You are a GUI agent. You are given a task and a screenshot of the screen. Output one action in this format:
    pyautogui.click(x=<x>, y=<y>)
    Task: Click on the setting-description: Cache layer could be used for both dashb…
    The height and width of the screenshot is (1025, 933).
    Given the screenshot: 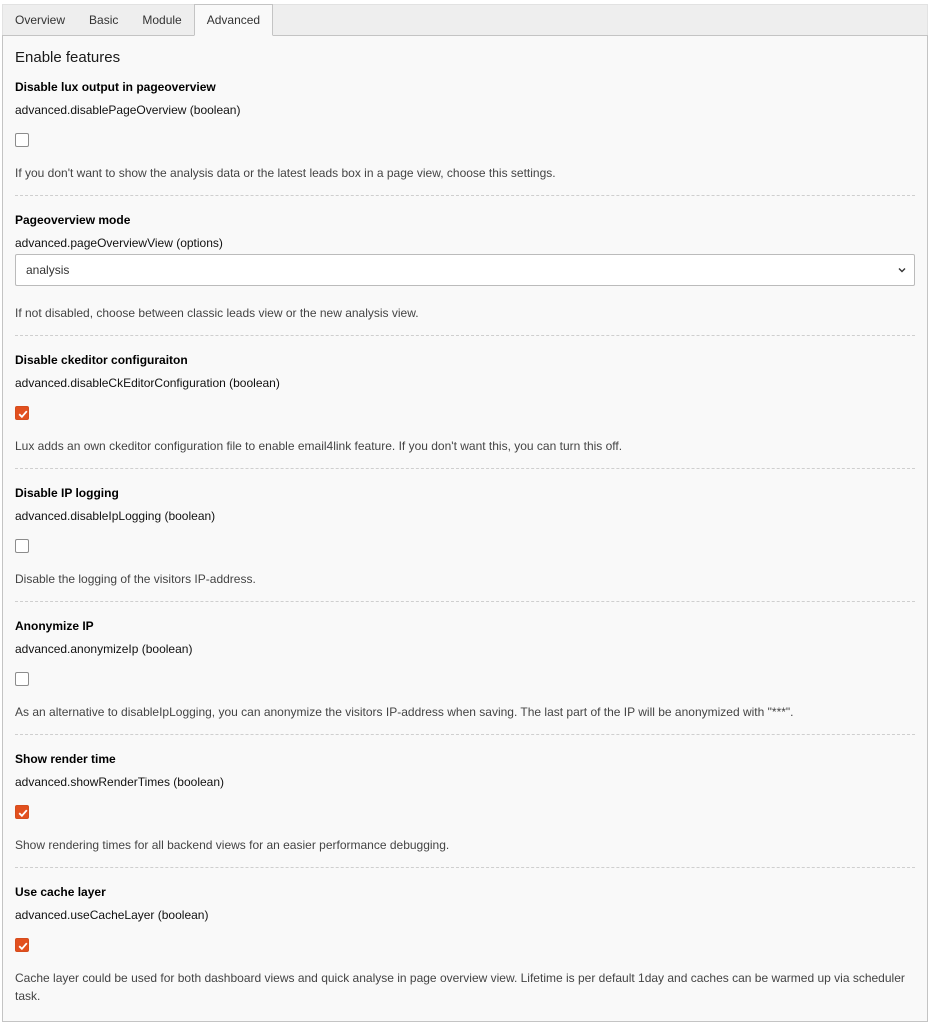 What is the action you would take?
    pyautogui.click(x=460, y=987)
    